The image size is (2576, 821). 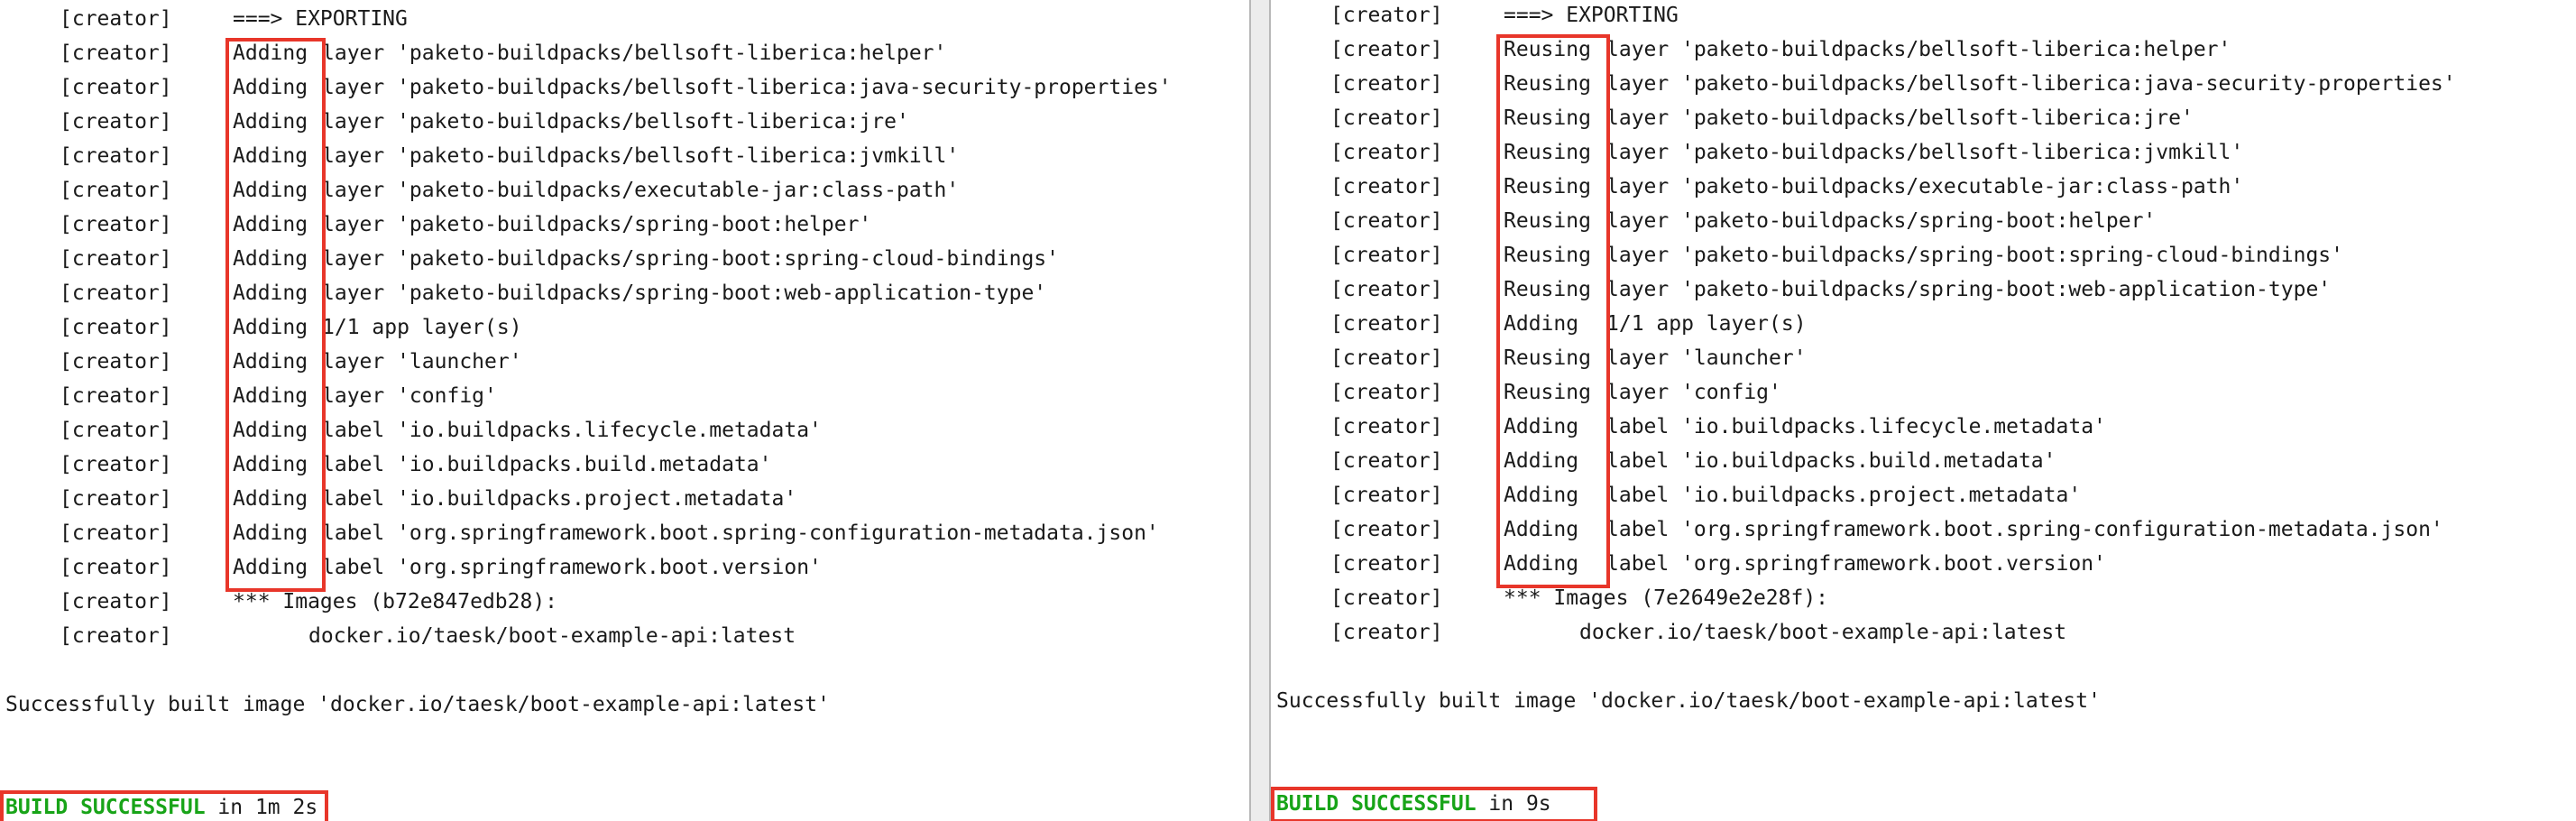 I want to click on pane-divider, so click(x=1260, y=410).